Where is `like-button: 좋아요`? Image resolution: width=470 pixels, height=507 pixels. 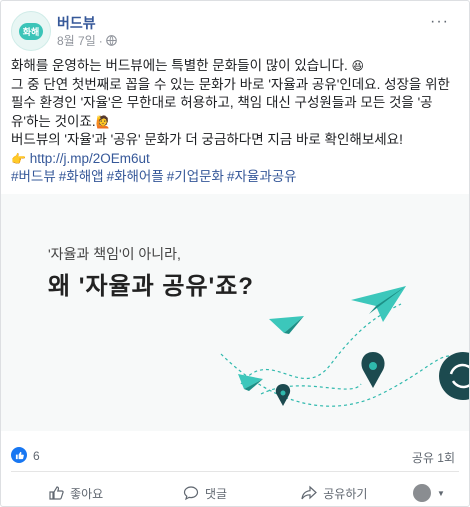
like-button: 좋아요 is located at coordinates (75, 493).